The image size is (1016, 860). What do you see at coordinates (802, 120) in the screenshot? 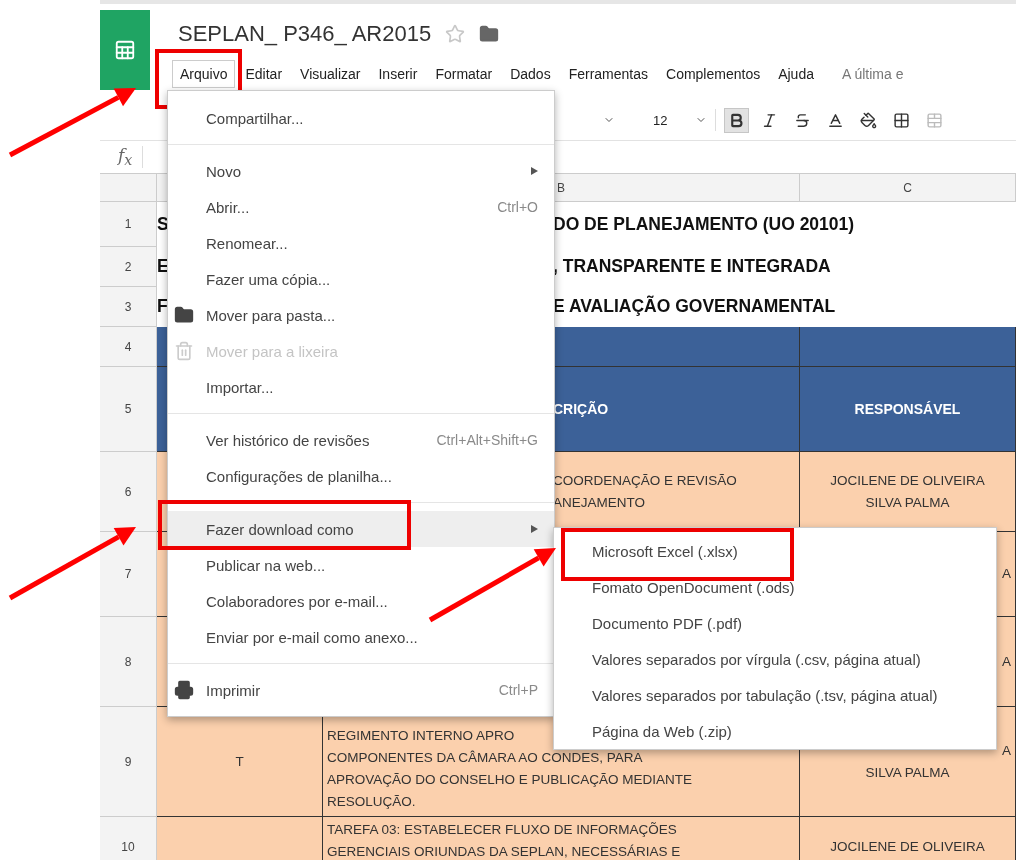
I see `strikethrough-icon` at bounding box center [802, 120].